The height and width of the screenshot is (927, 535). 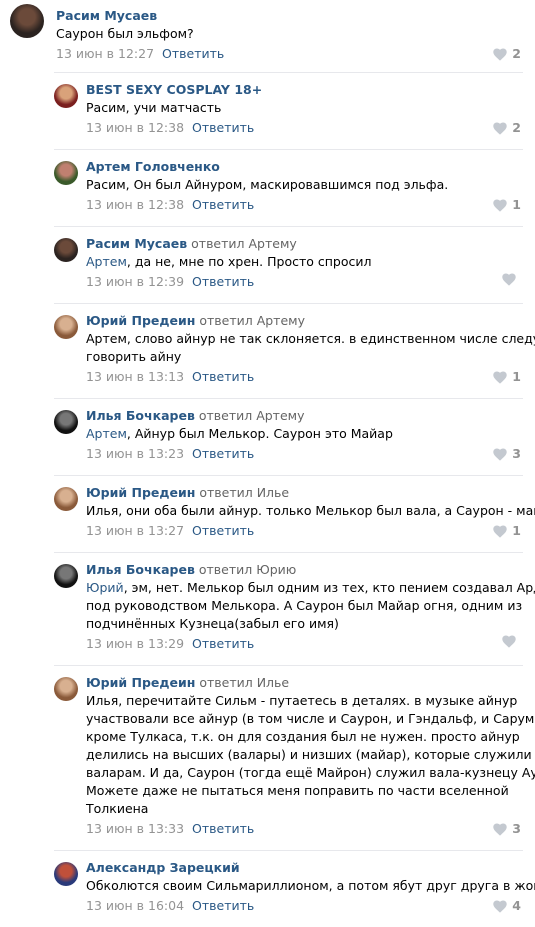 I want to click on comment-meta: 13 июн в 13:27 Ответить 1, so click(x=304, y=531).